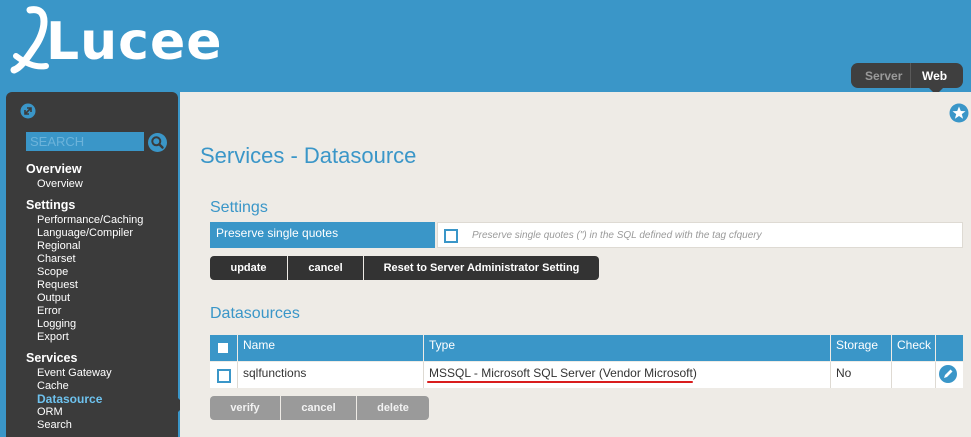  What do you see at coordinates (331, 348) in the screenshot?
I see `column-name: Name` at bounding box center [331, 348].